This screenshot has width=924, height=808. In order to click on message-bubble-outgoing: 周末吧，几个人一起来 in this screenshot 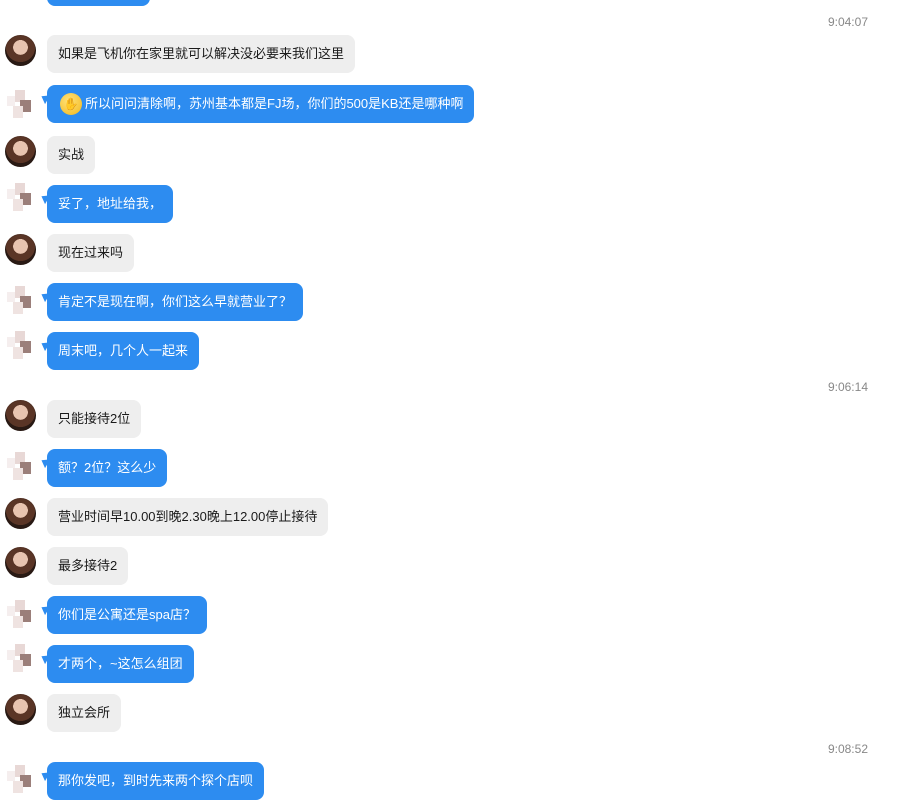, I will do `click(123, 351)`.